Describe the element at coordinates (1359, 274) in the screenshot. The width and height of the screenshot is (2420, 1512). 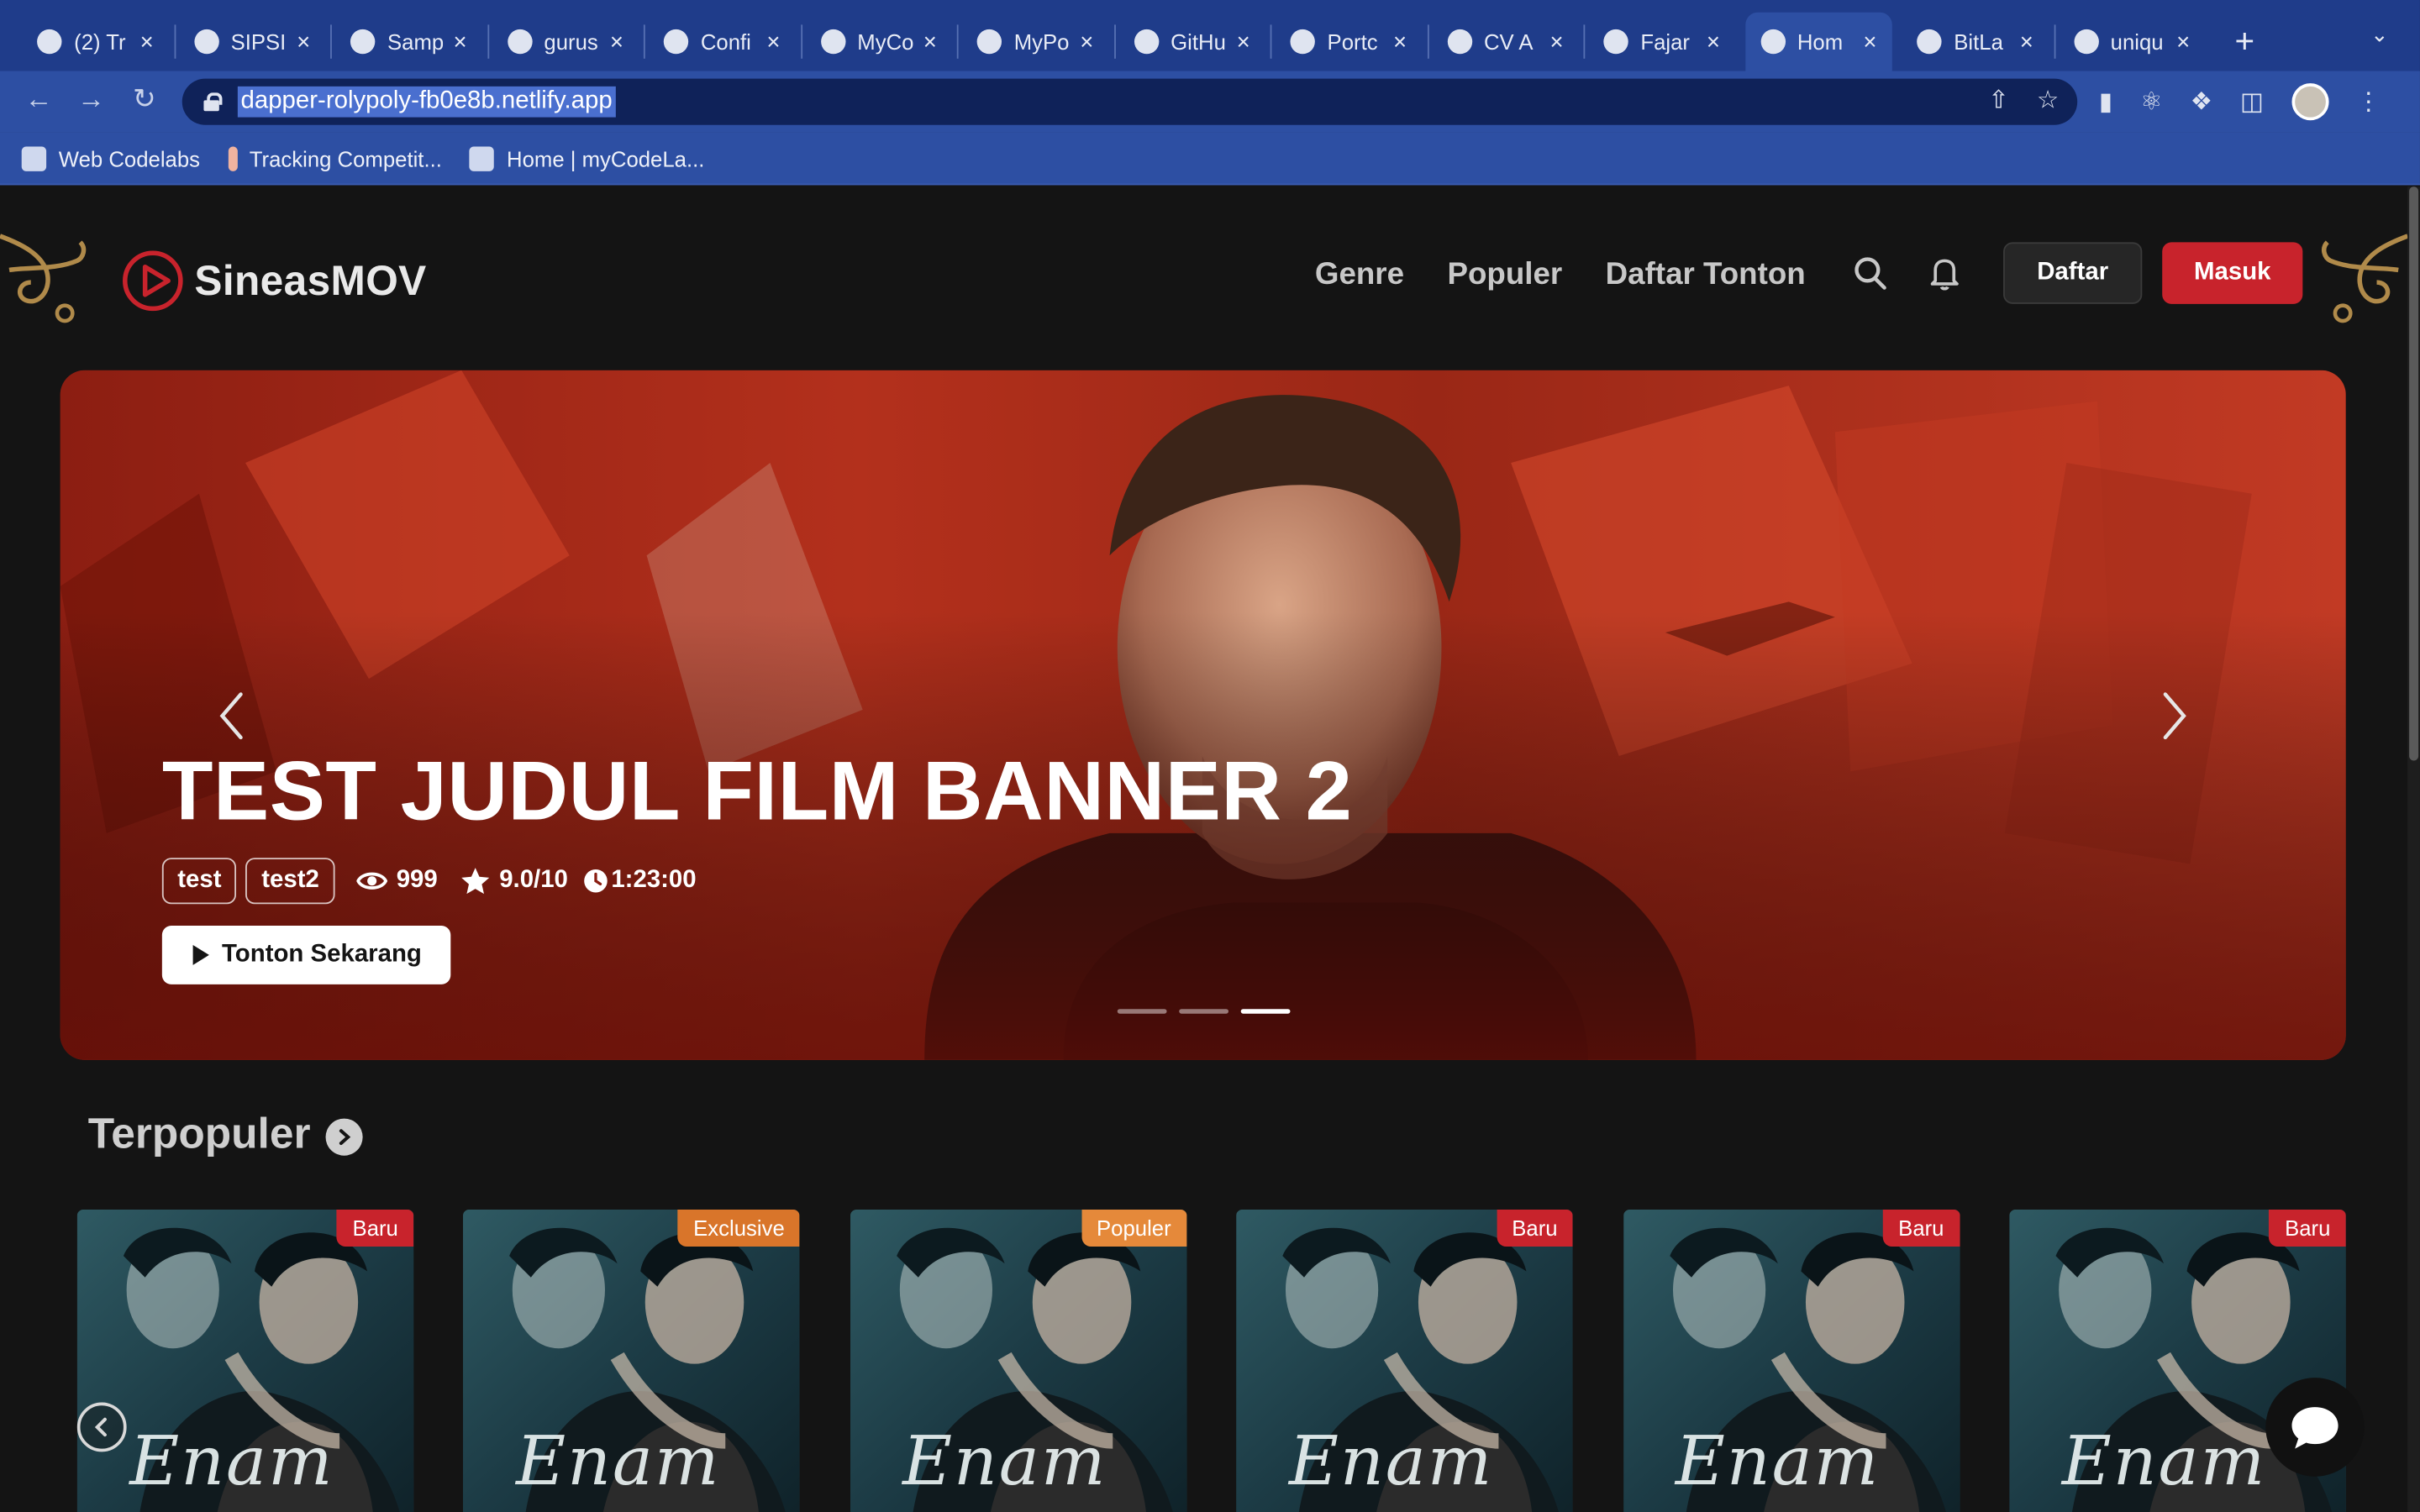
I see `nav-genre: Genre` at that location.